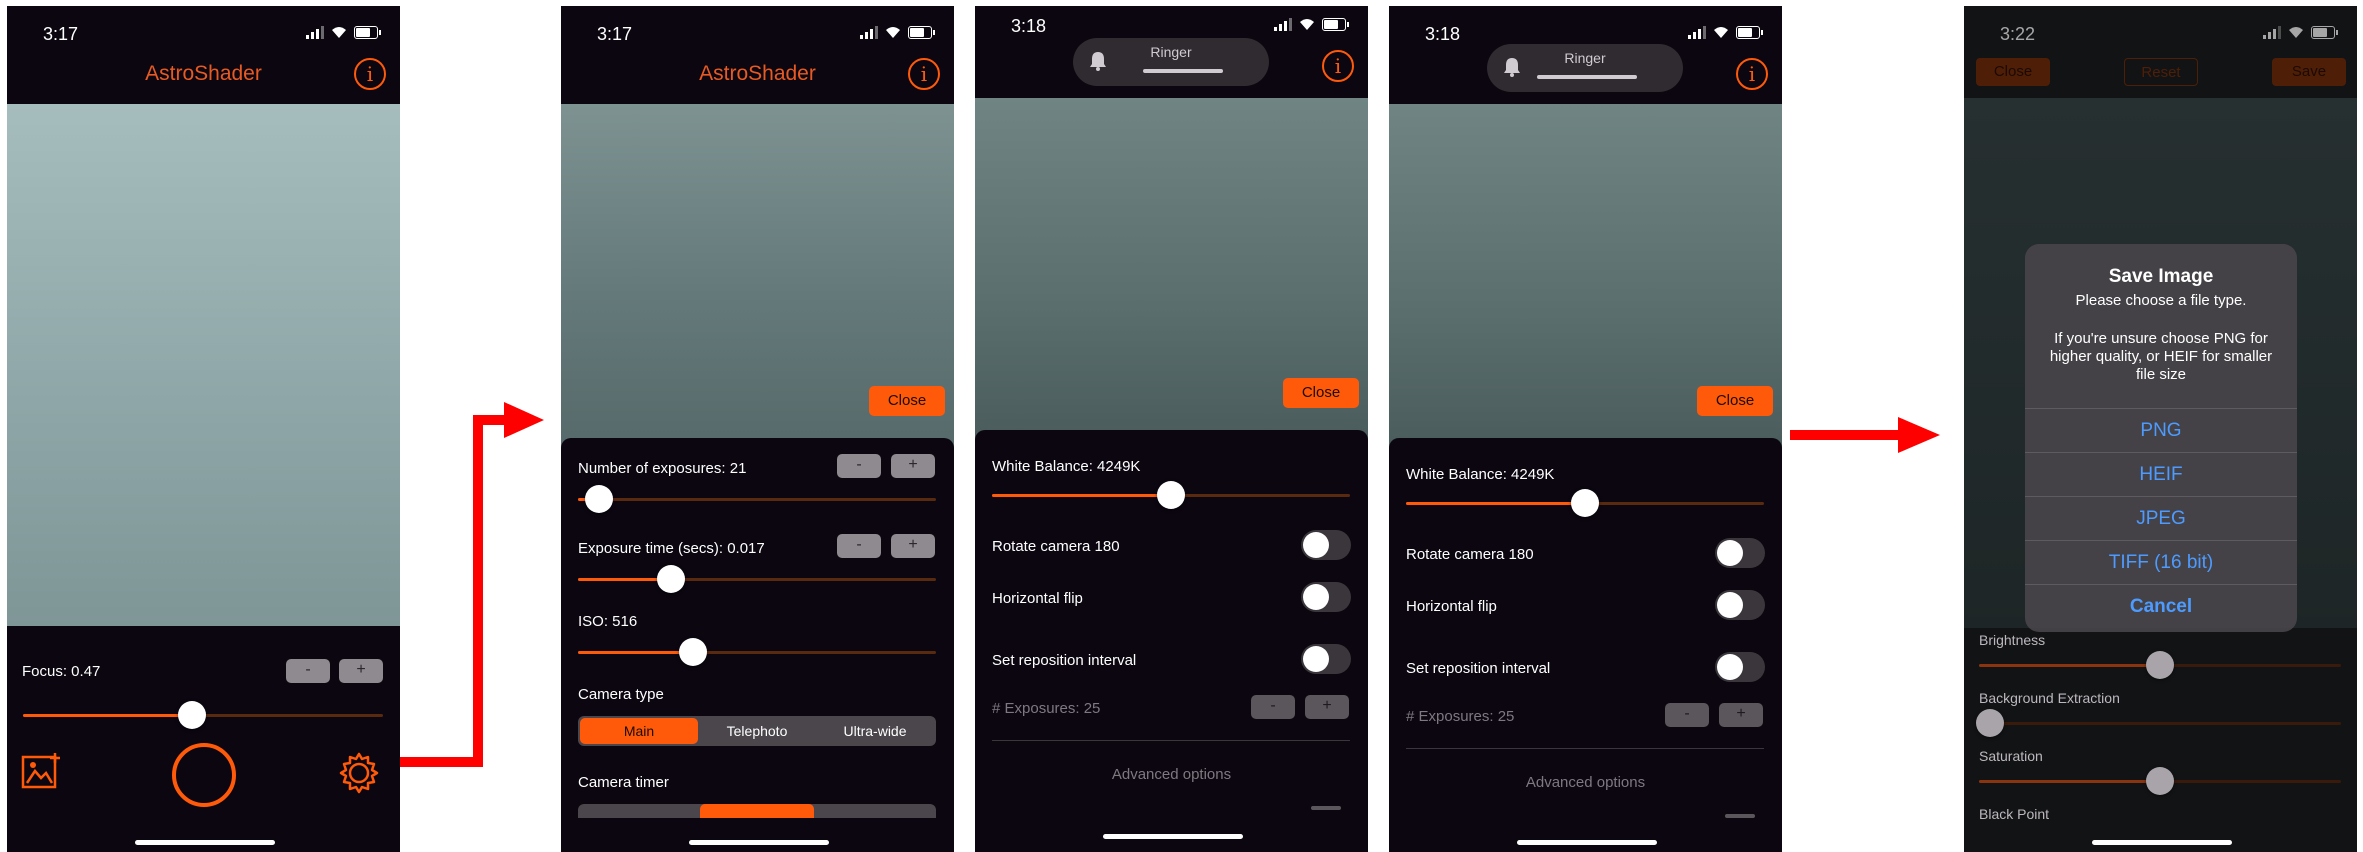  What do you see at coordinates (875, 731) in the screenshot?
I see `camera-type-ultra-wide: Ultra-wide` at bounding box center [875, 731].